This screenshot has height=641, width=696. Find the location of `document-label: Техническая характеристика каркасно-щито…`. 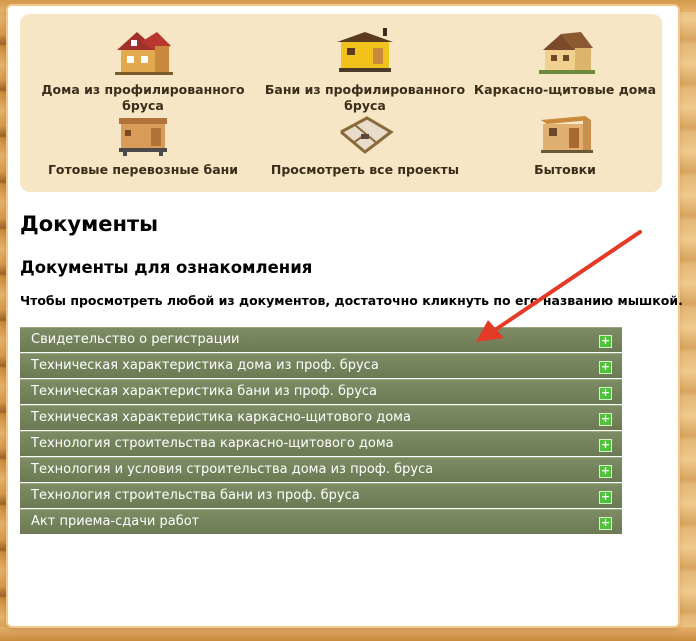

document-label: Техническая характеристика каркасно-щито… is located at coordinates (221, 417).